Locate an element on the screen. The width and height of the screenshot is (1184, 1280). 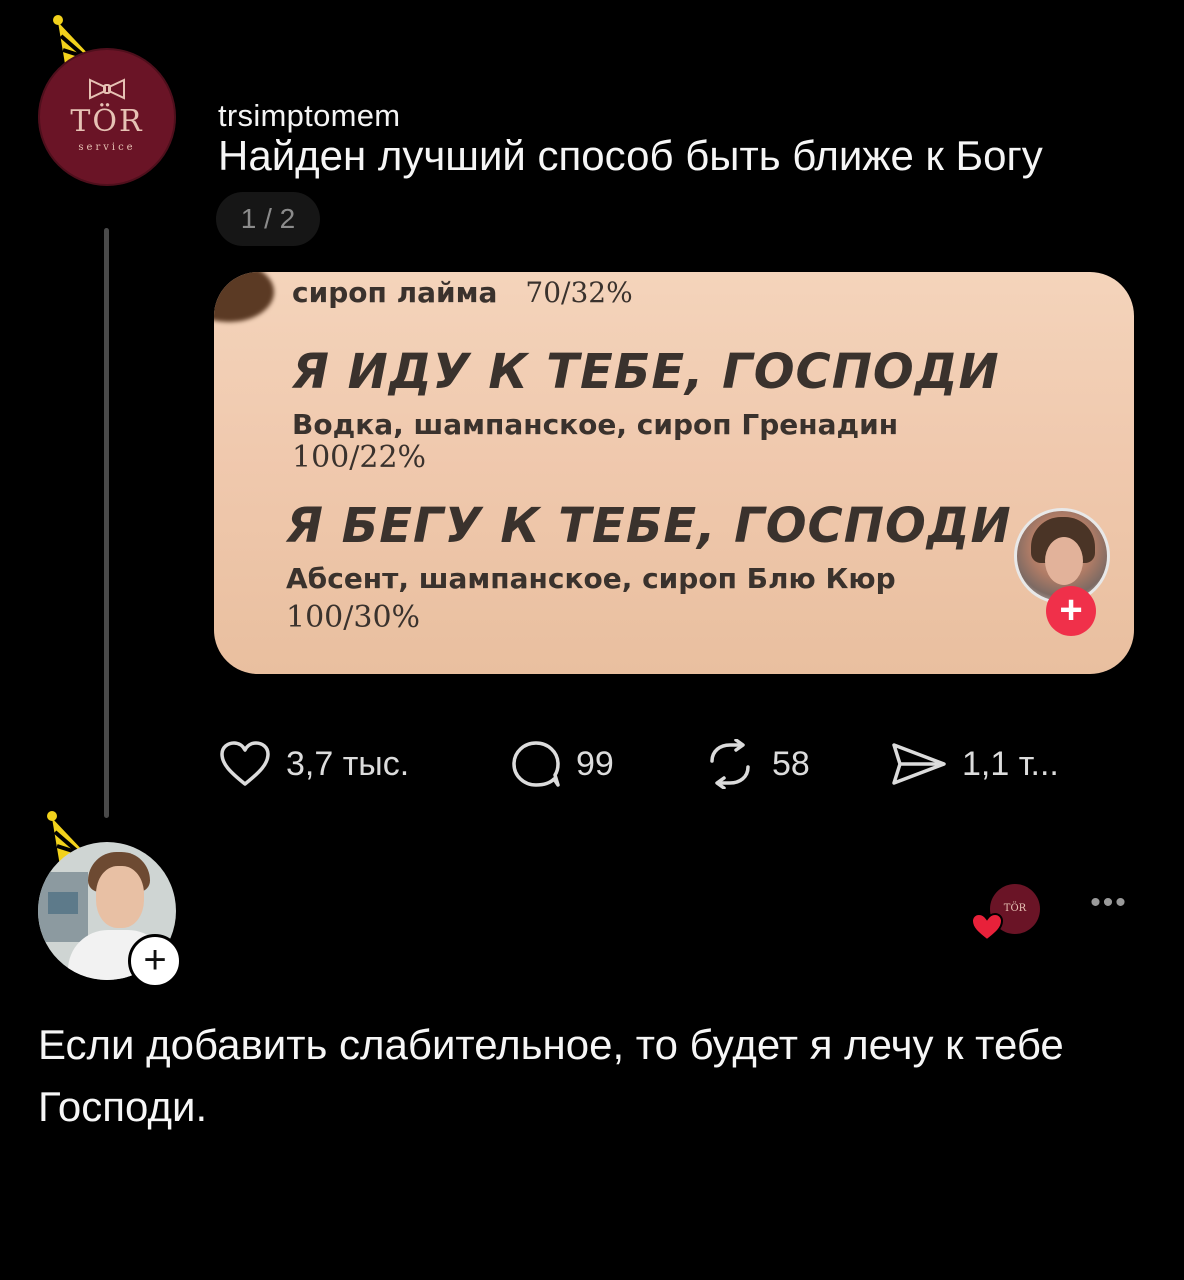
like-button: 3,7 тыс. is located at coordinates (313, 764).